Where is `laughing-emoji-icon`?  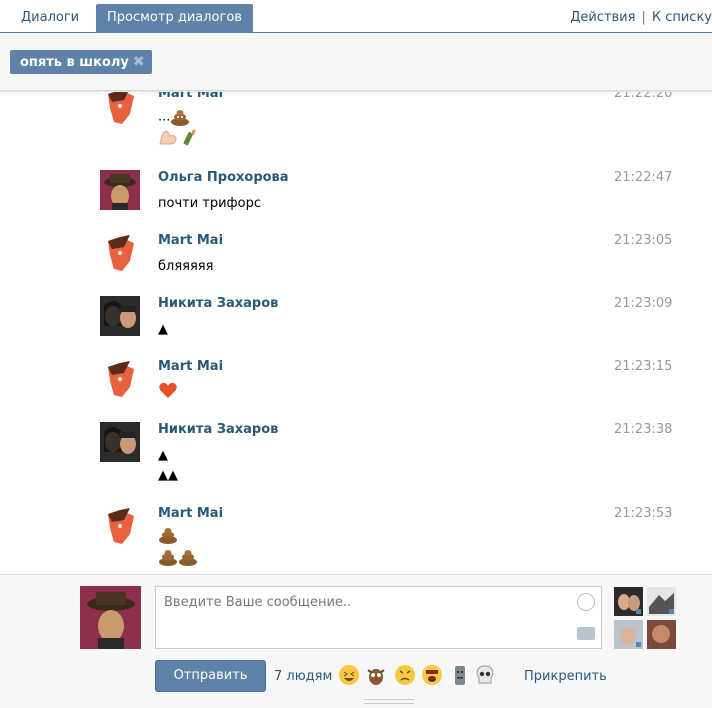
laughing-emoji-icon is located at coordinates (349, 675).